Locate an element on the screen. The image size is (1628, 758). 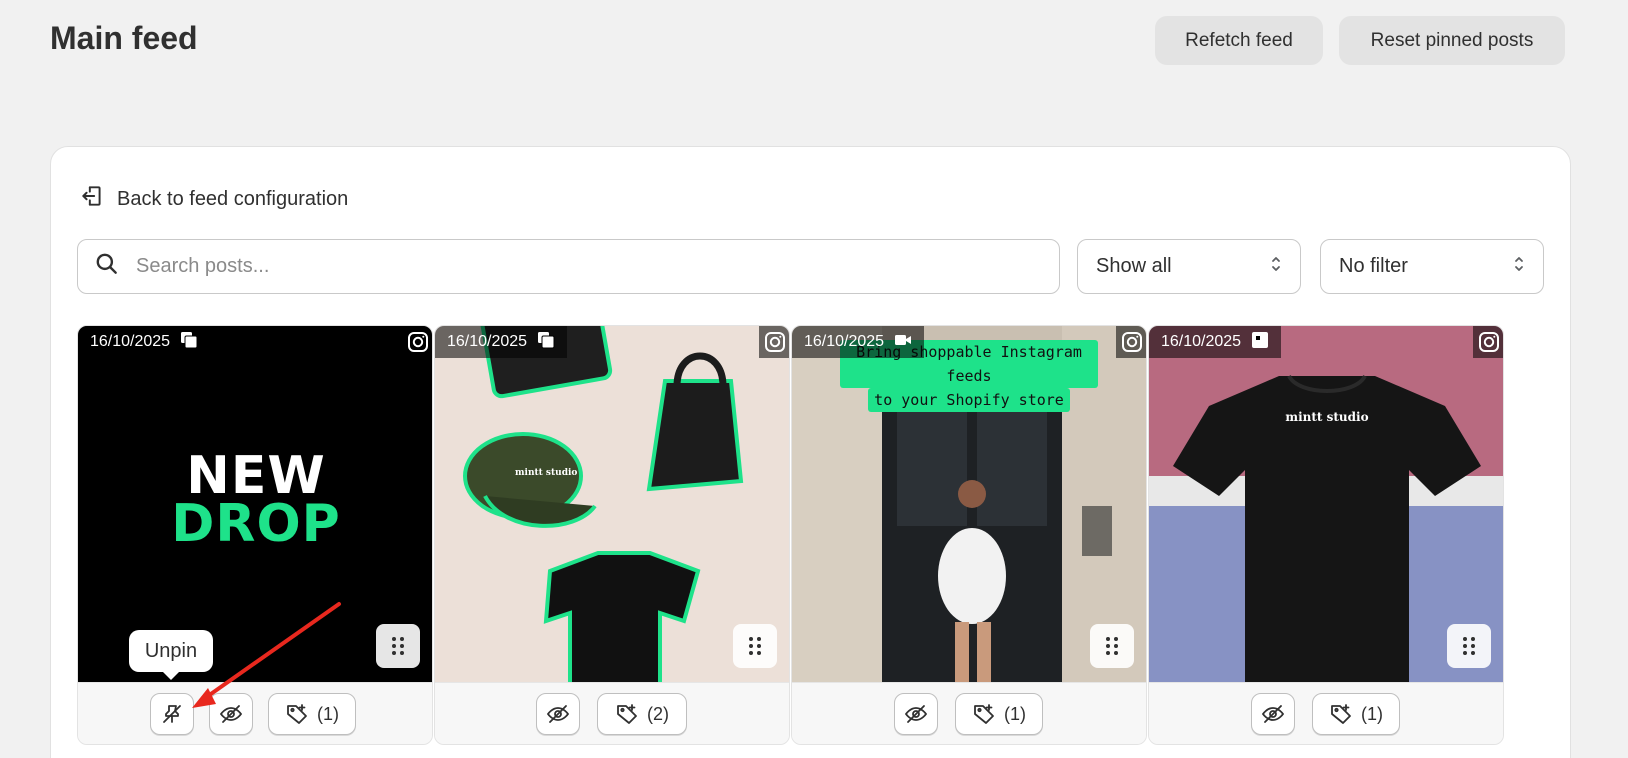
post-headline: NEW DROP is located at coordinates (255, 500).